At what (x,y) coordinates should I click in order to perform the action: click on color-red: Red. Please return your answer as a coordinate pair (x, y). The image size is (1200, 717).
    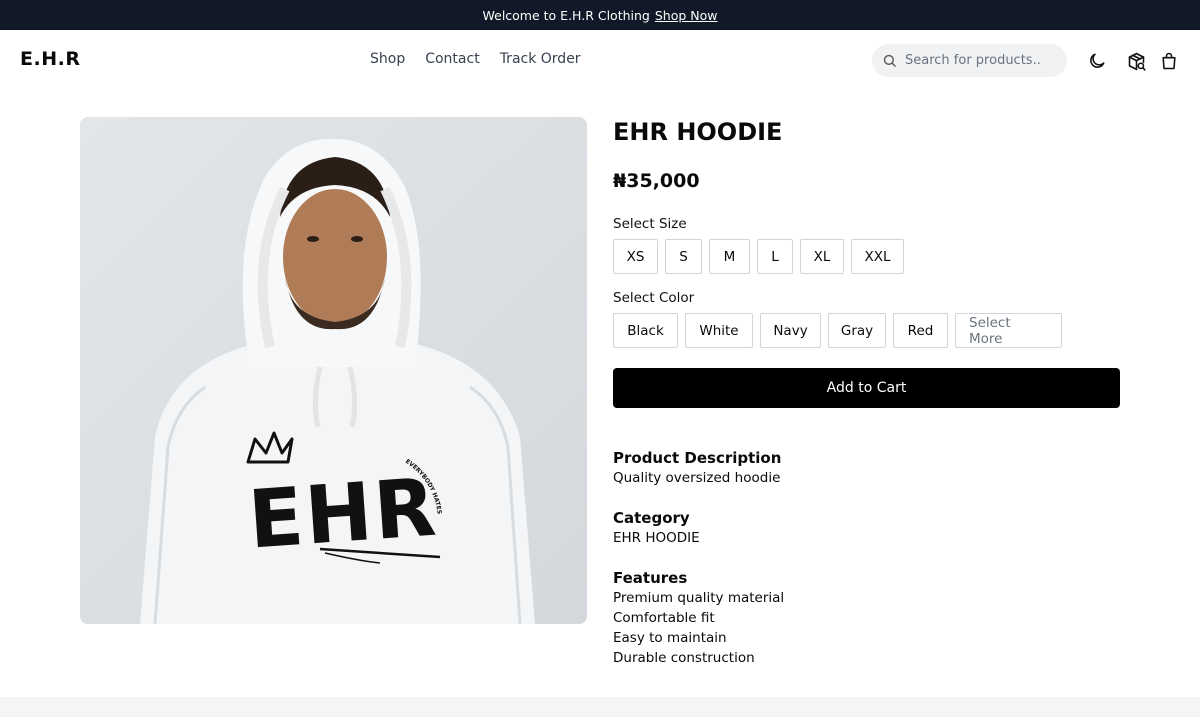
    Looking at the image, I should click on (920, 330).